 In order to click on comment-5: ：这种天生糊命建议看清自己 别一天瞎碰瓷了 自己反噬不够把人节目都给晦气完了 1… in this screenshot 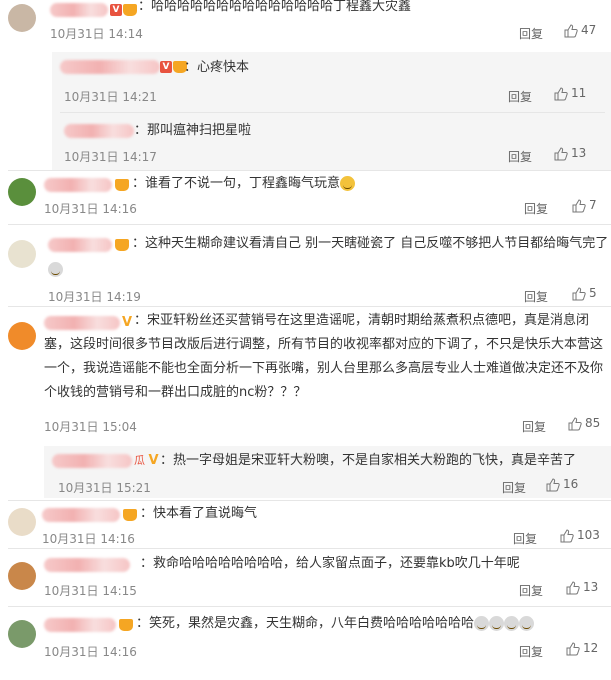, I will do `click(305, 266)`.